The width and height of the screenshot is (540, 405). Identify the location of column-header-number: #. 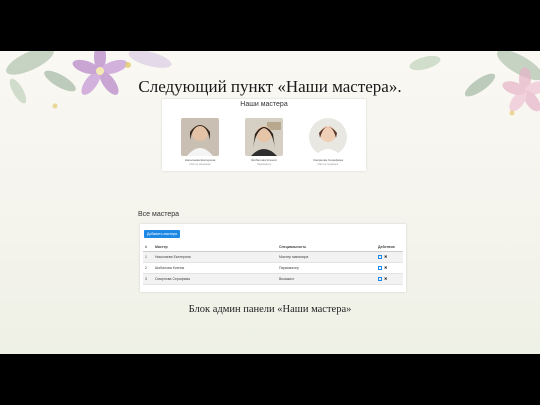
(148, 247).